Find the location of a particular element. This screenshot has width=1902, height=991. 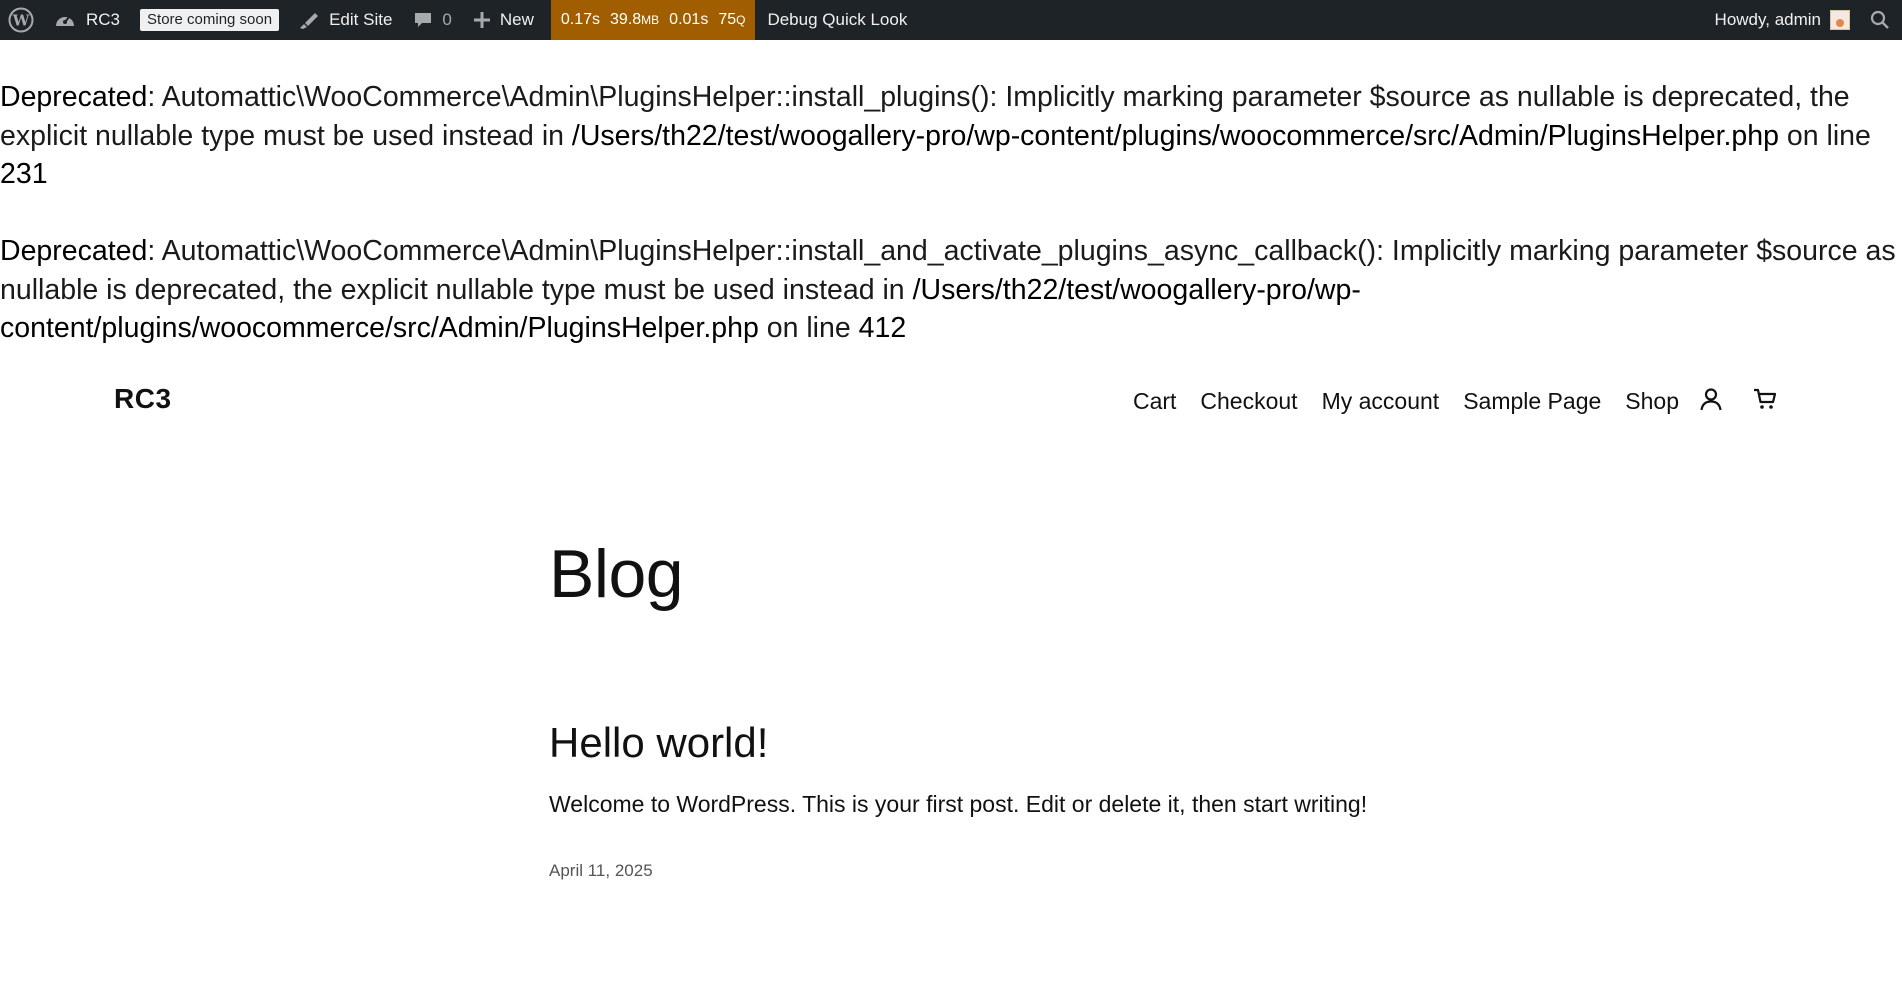

query-count: 75Q is located at coordinates (732, 19).